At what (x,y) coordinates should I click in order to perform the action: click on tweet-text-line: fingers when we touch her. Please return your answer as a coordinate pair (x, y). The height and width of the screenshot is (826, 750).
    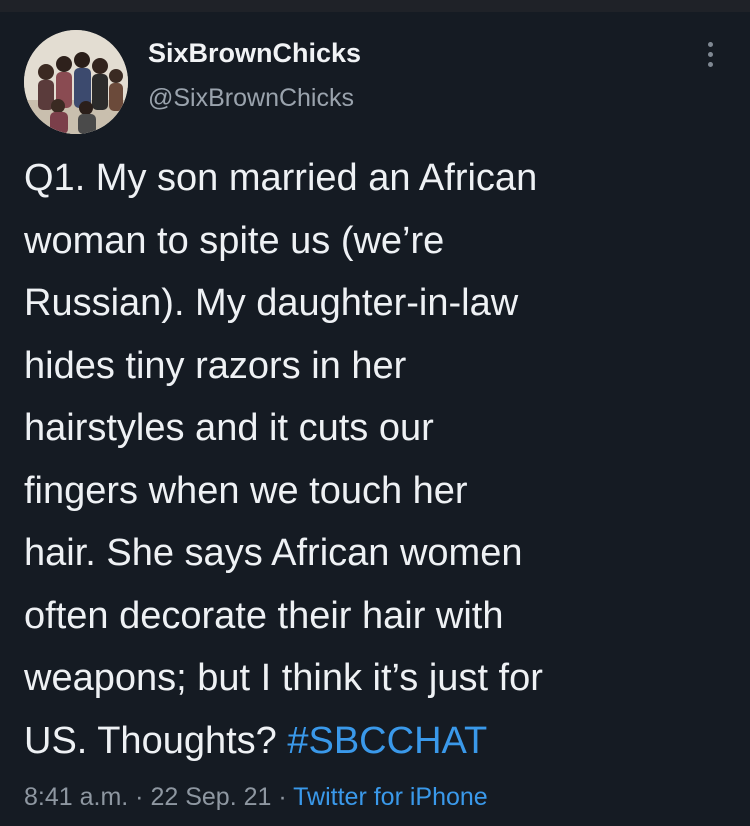
    Looking at the image, I should click on (246, 490).